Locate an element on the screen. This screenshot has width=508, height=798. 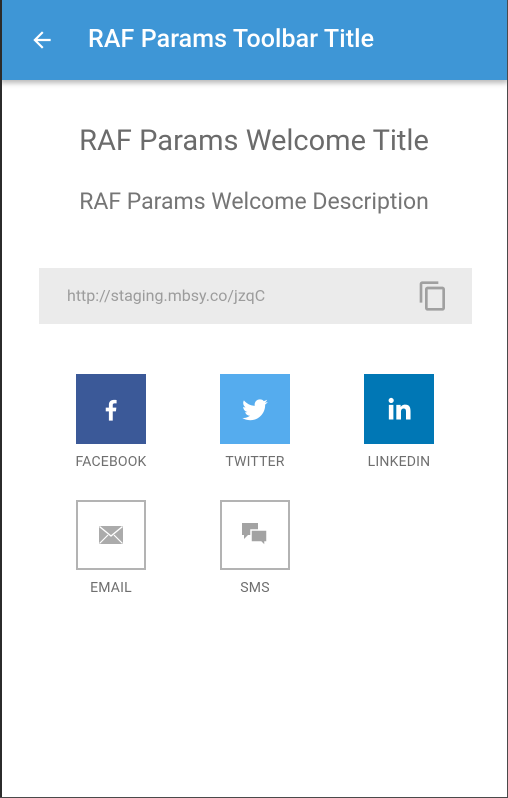
sms-tile is located at coordinates (255, 535).